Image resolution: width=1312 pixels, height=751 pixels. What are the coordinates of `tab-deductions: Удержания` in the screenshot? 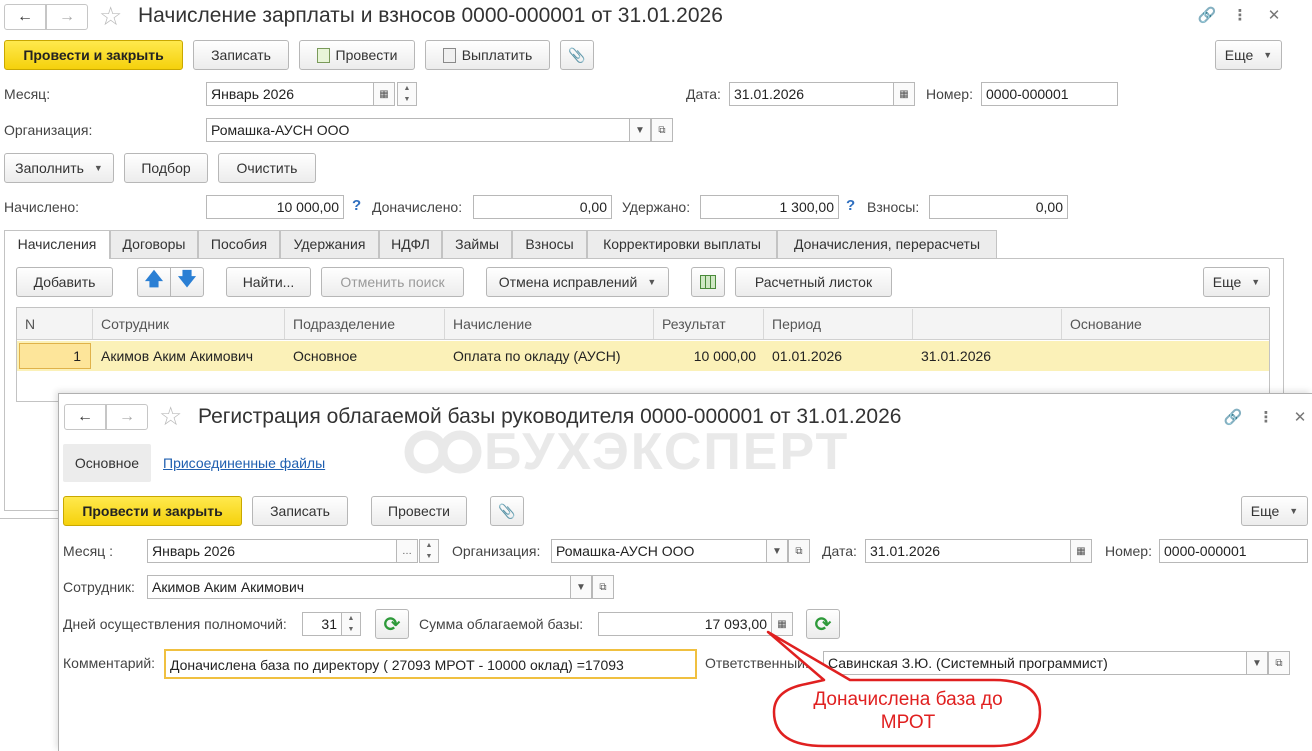 It's located at (329, 244).